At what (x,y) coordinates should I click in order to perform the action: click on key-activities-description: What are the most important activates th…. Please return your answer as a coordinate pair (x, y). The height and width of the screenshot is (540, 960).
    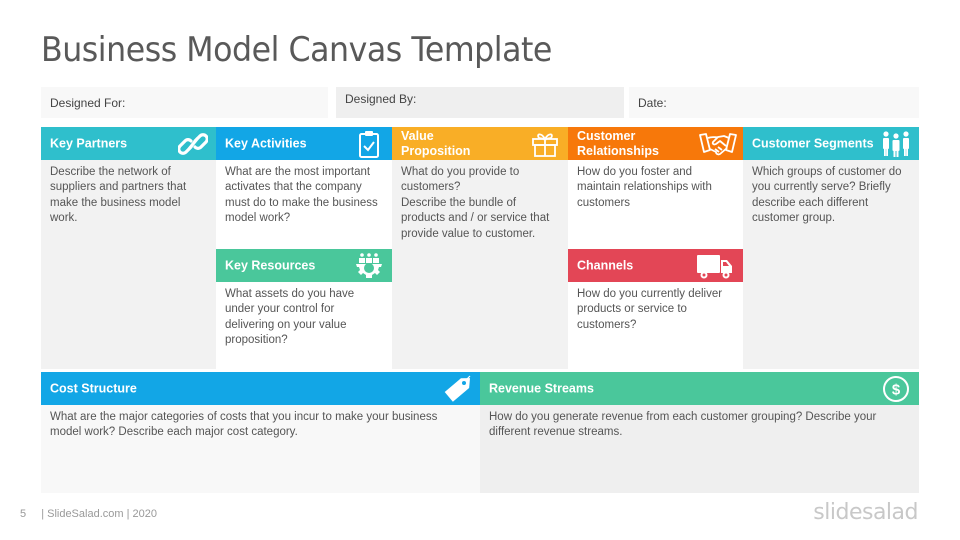
    Looking at the image, I should click on (304, 204).